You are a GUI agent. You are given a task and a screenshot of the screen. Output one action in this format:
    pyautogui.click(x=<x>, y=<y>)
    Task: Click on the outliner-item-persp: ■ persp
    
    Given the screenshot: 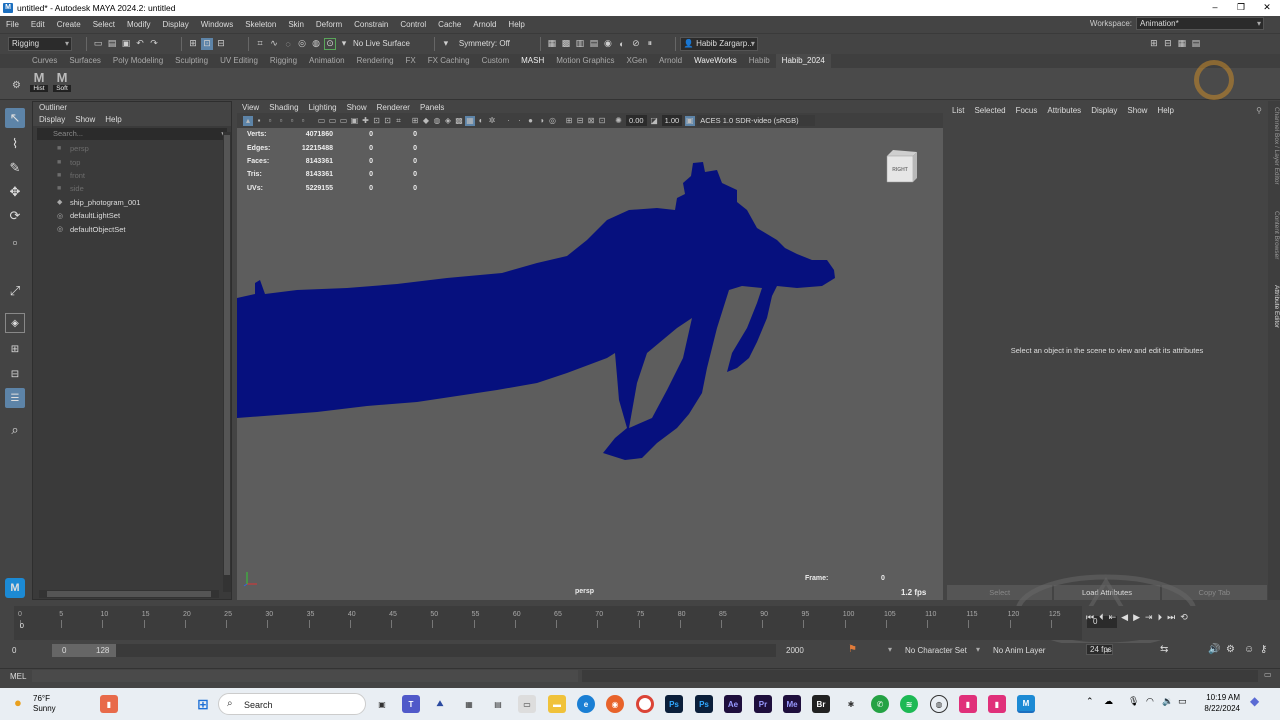 What is the action you would take?
    pyautogui.click(x=132, y=148)
    